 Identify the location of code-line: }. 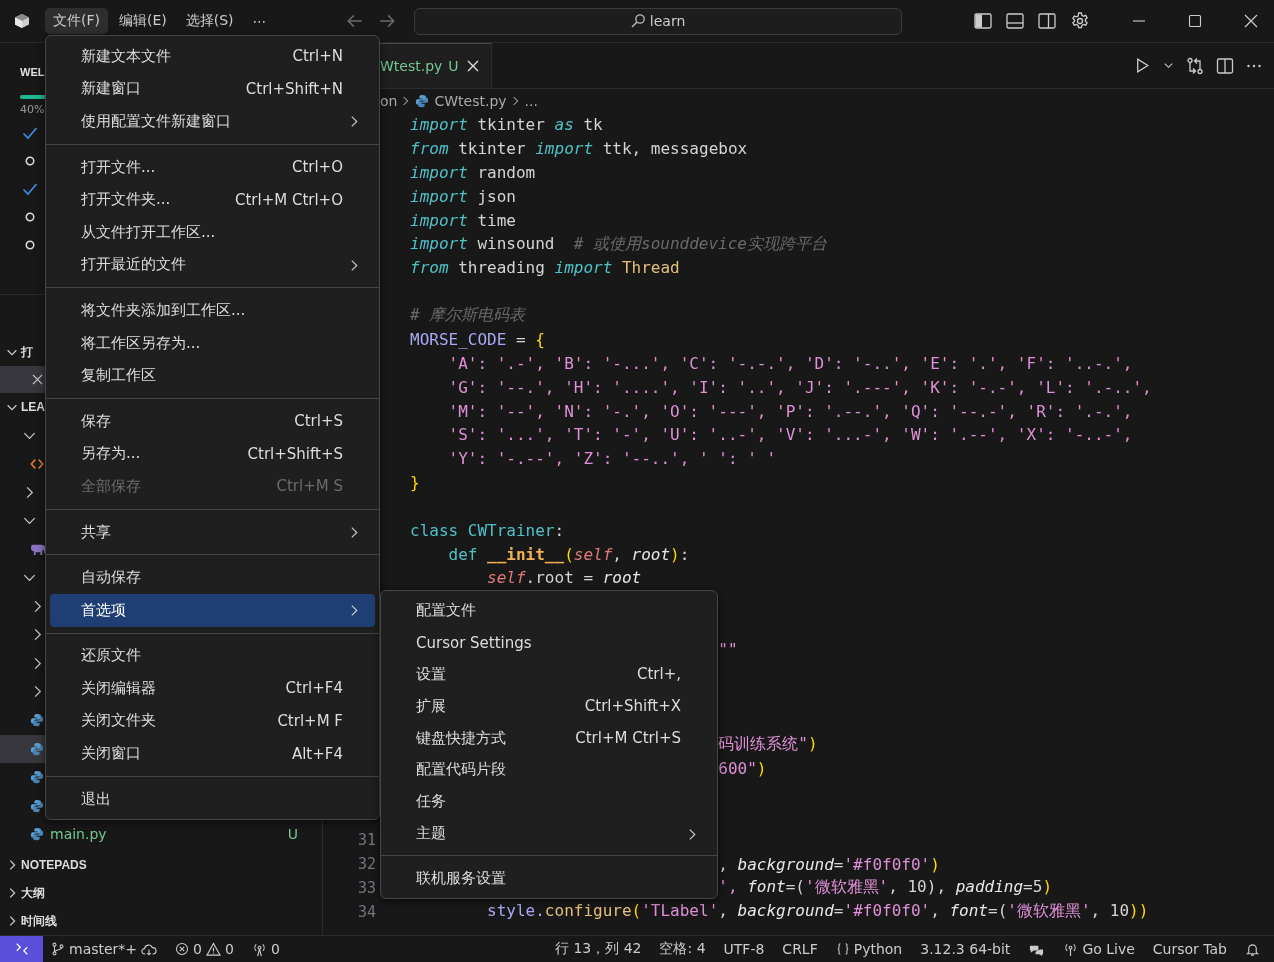
(415, 483).